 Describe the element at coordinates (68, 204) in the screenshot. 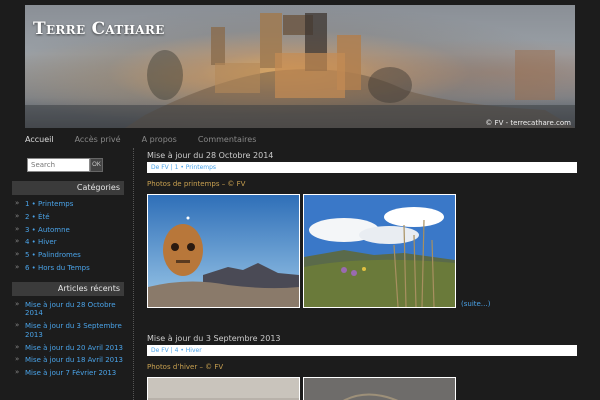

I see `category-item: 1 • Printemps` at that location.